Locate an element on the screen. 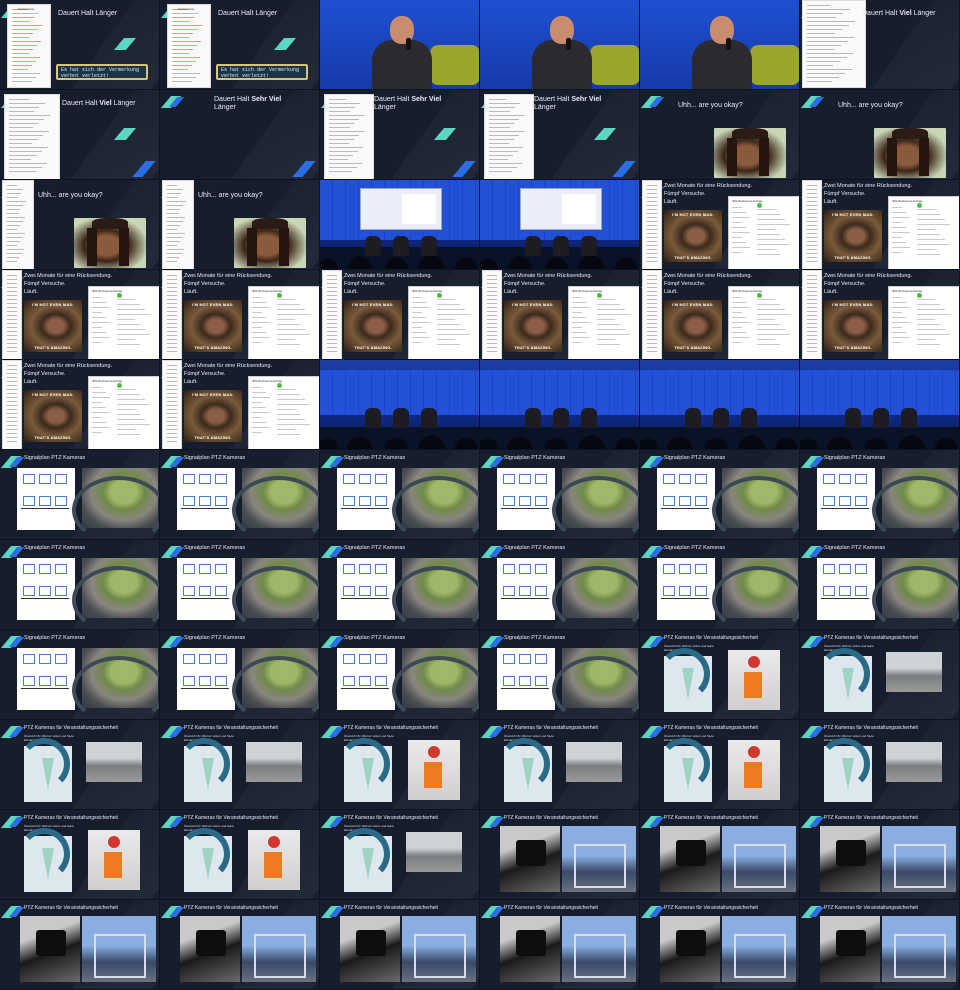  couch is located at coordinates (614, 65).